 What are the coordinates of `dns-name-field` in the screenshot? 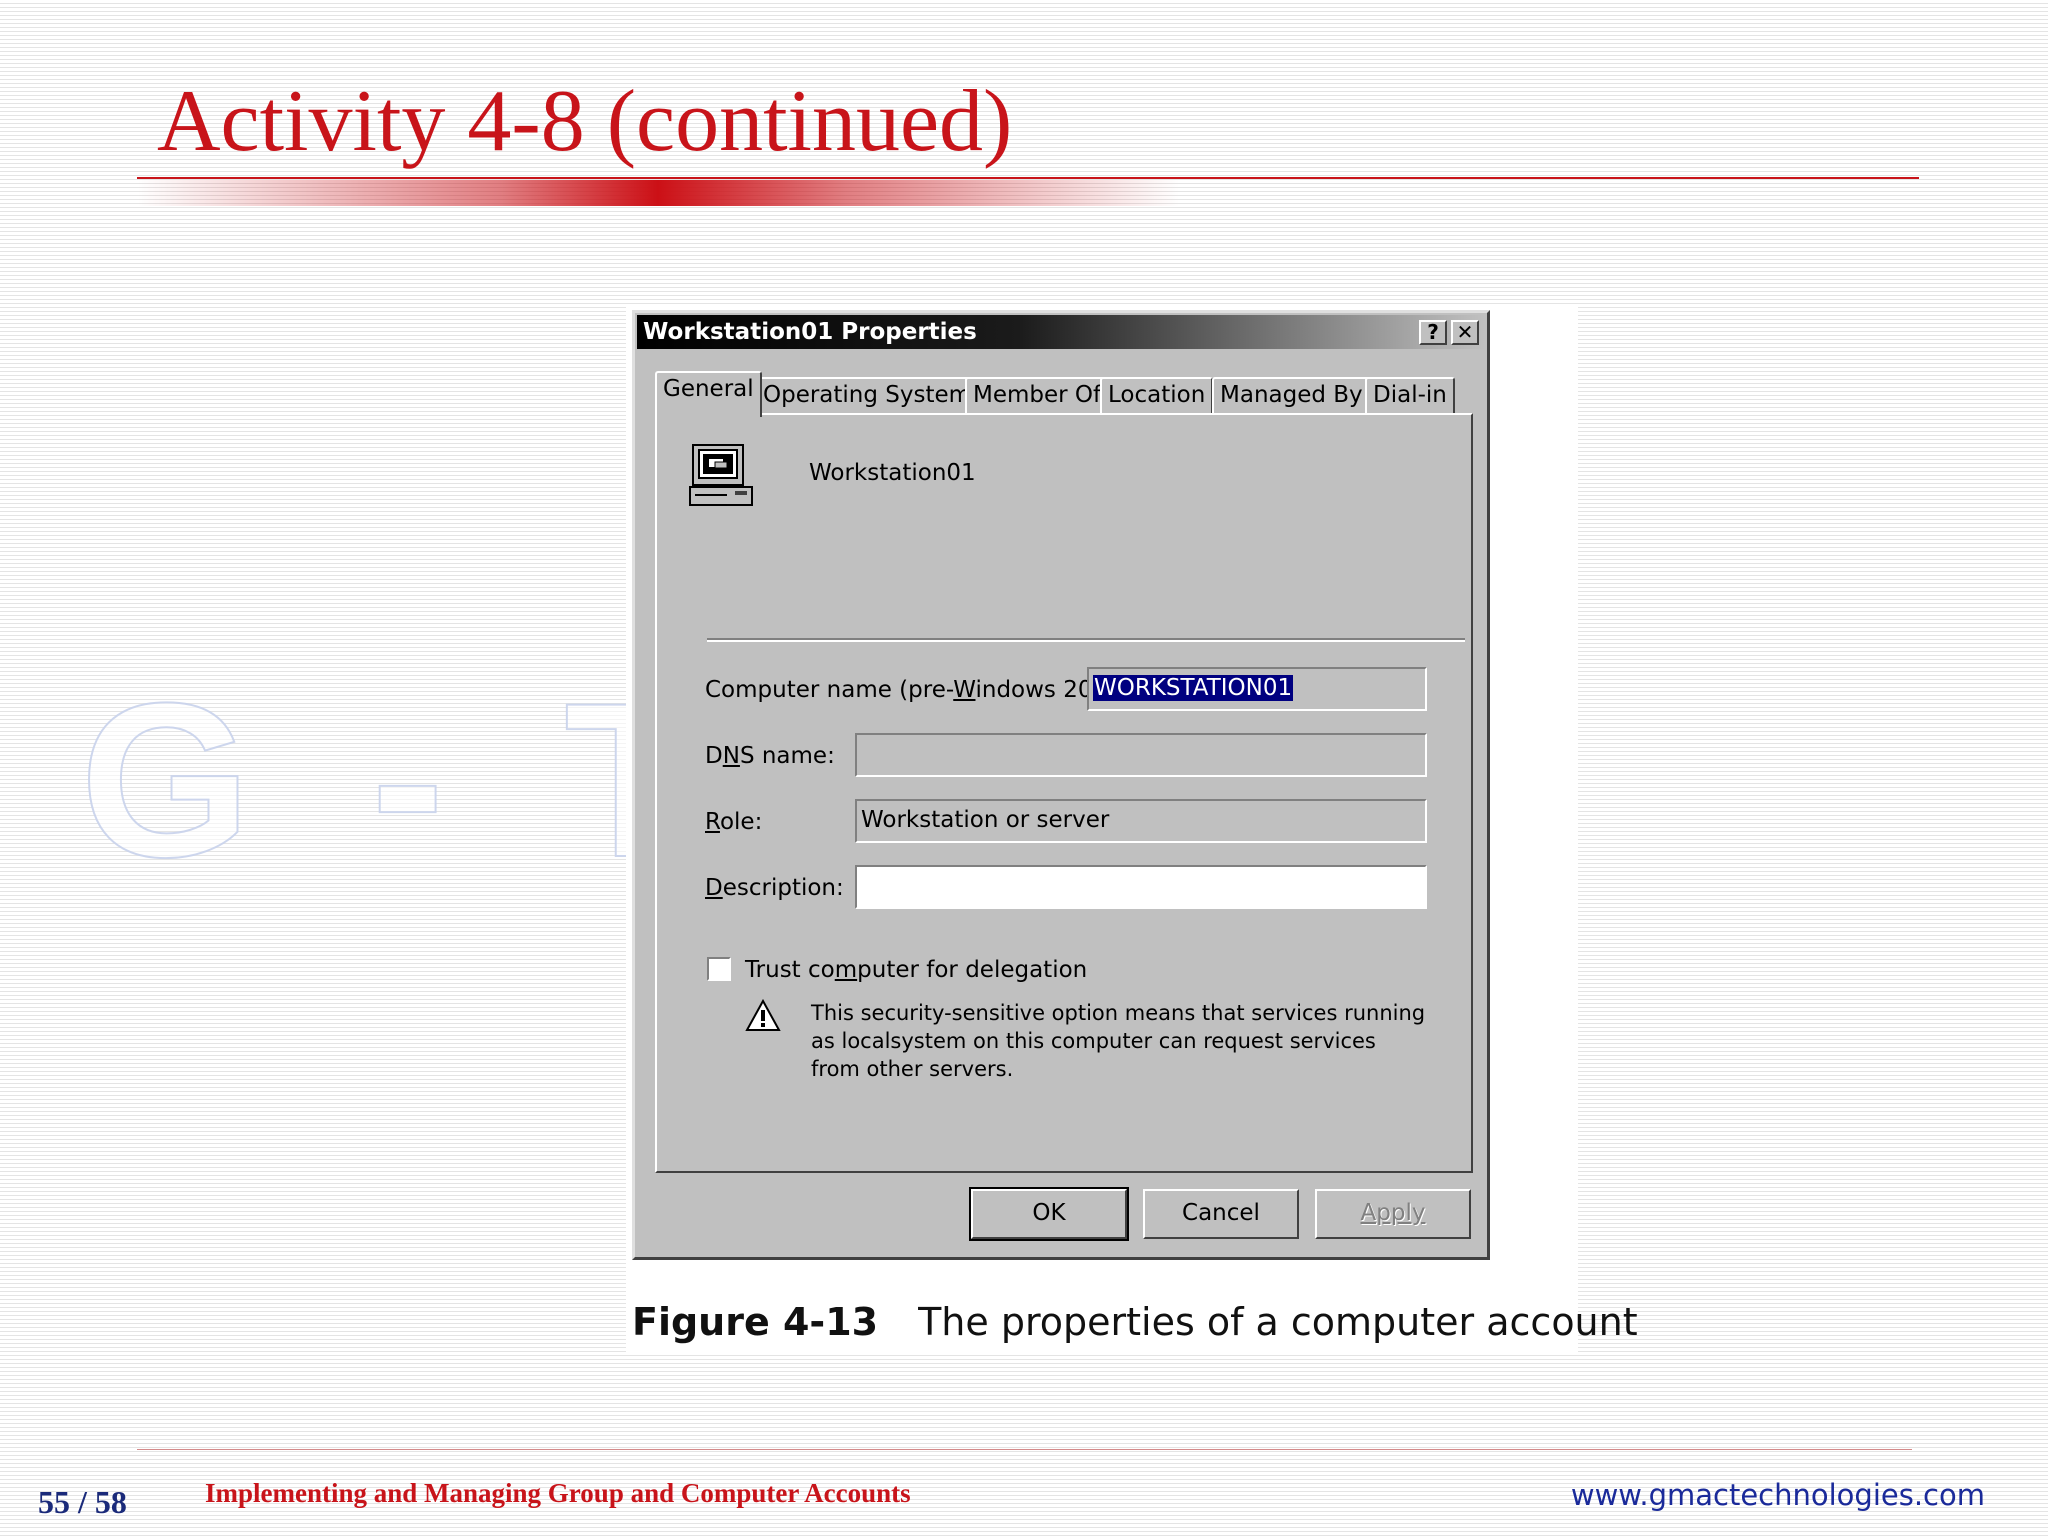 It's located at (1141, 755).